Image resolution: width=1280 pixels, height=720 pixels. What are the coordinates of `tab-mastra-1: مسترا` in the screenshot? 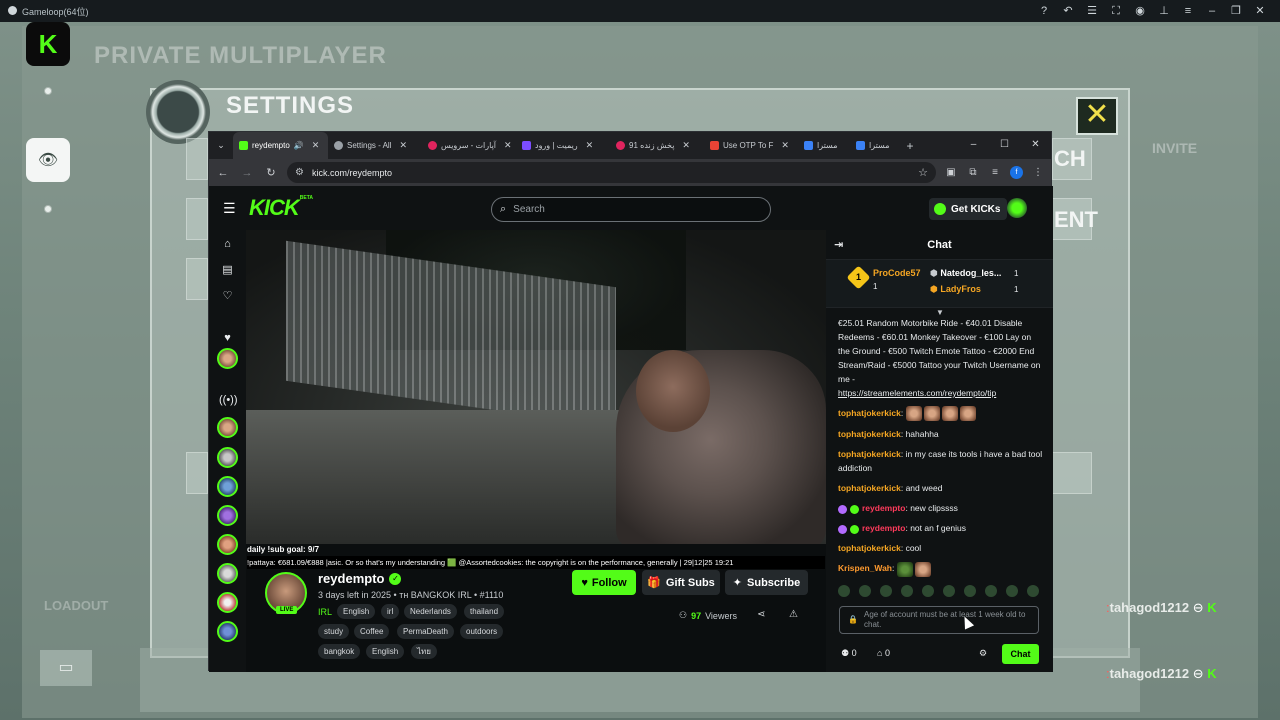 It's located at (824, 145).